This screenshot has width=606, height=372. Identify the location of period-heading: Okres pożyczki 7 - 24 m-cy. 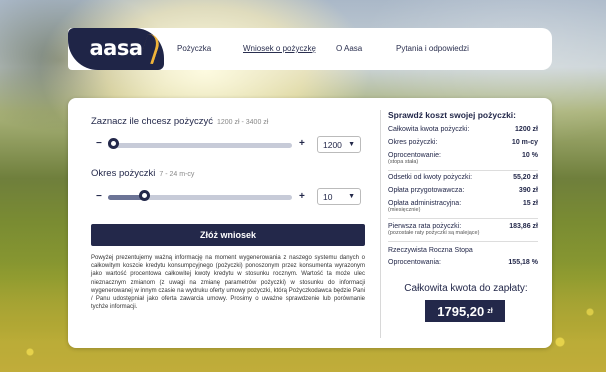
(142, 173).